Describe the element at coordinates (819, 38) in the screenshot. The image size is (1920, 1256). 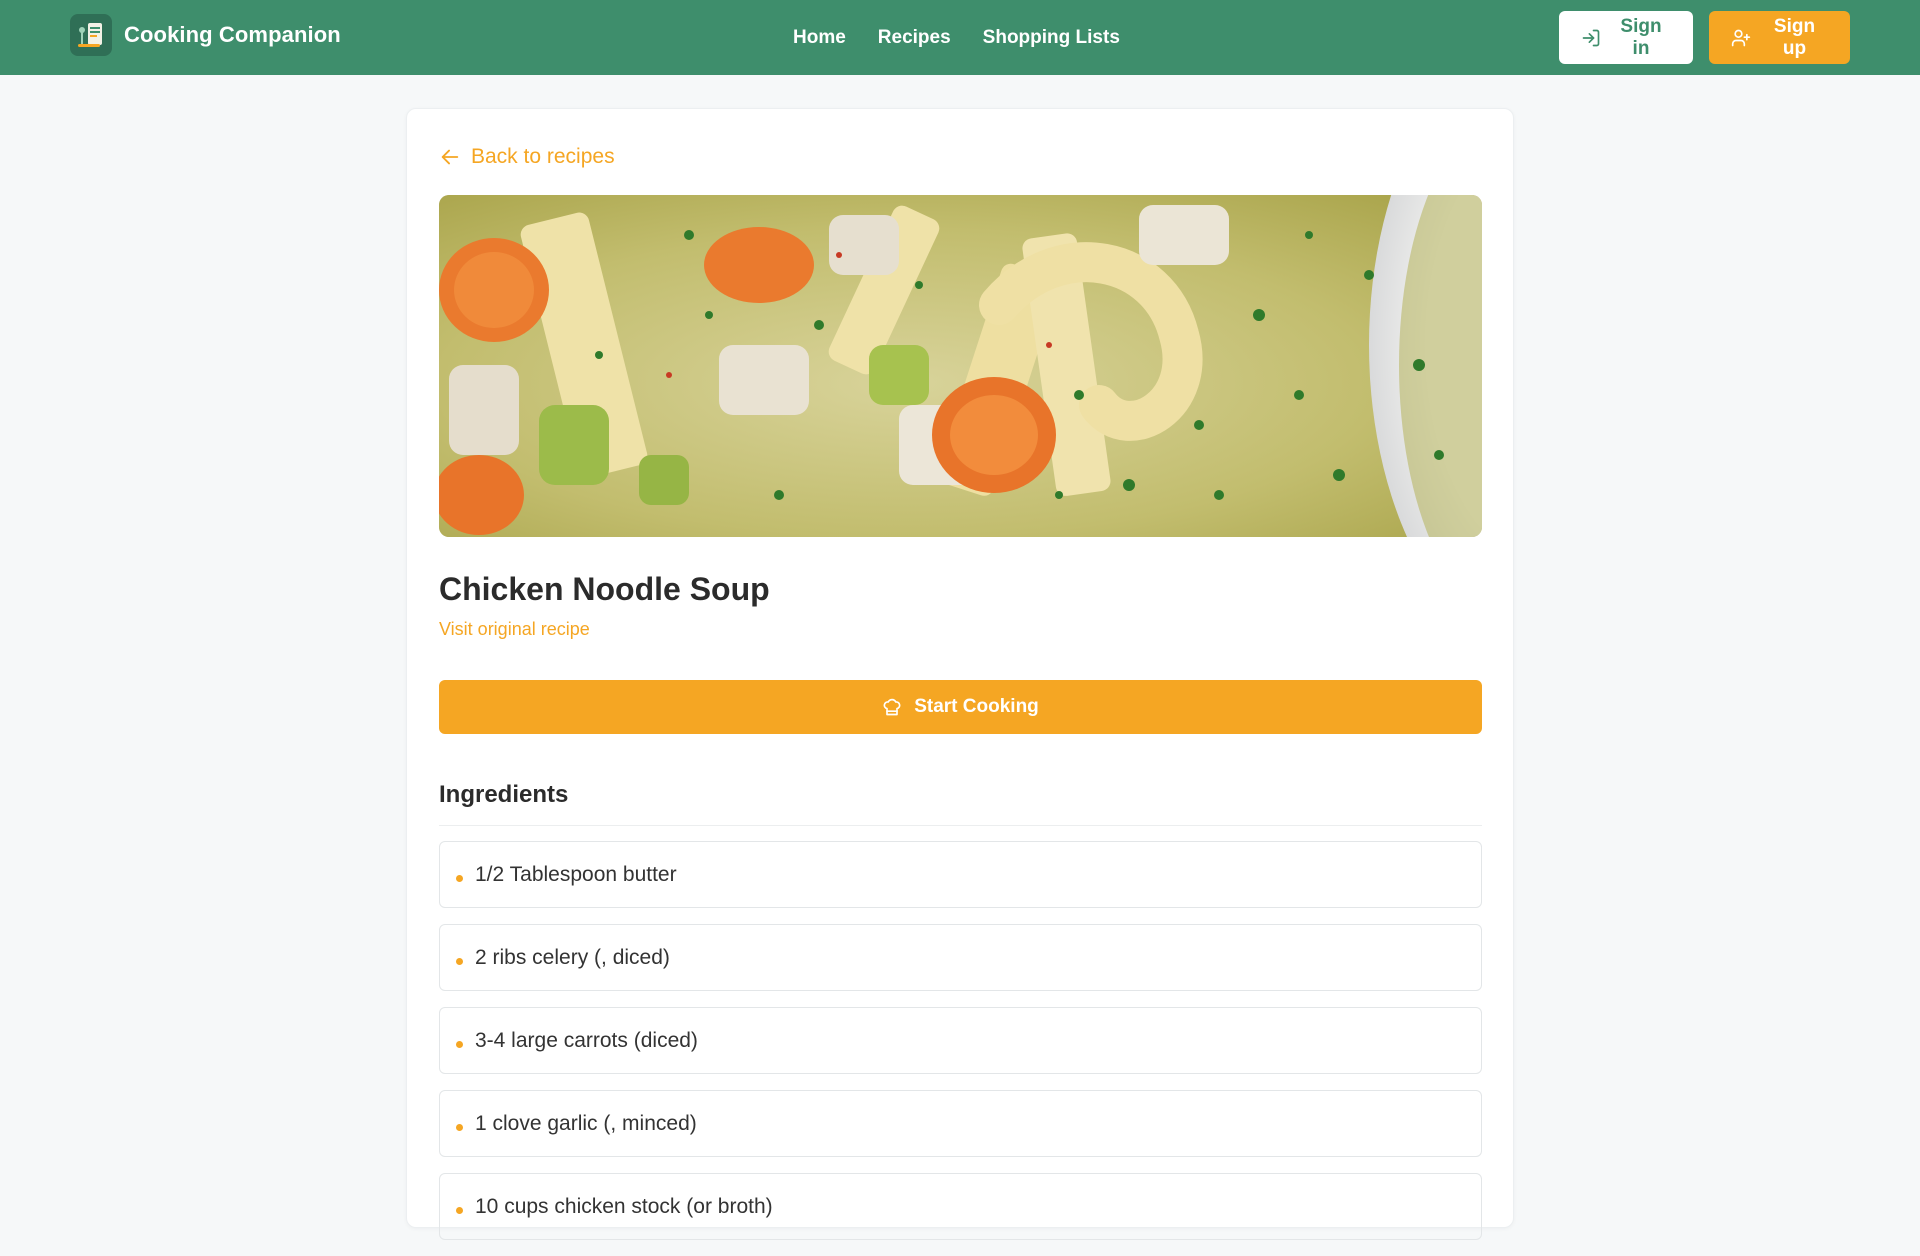
I see `nav-home: Home` at that location.